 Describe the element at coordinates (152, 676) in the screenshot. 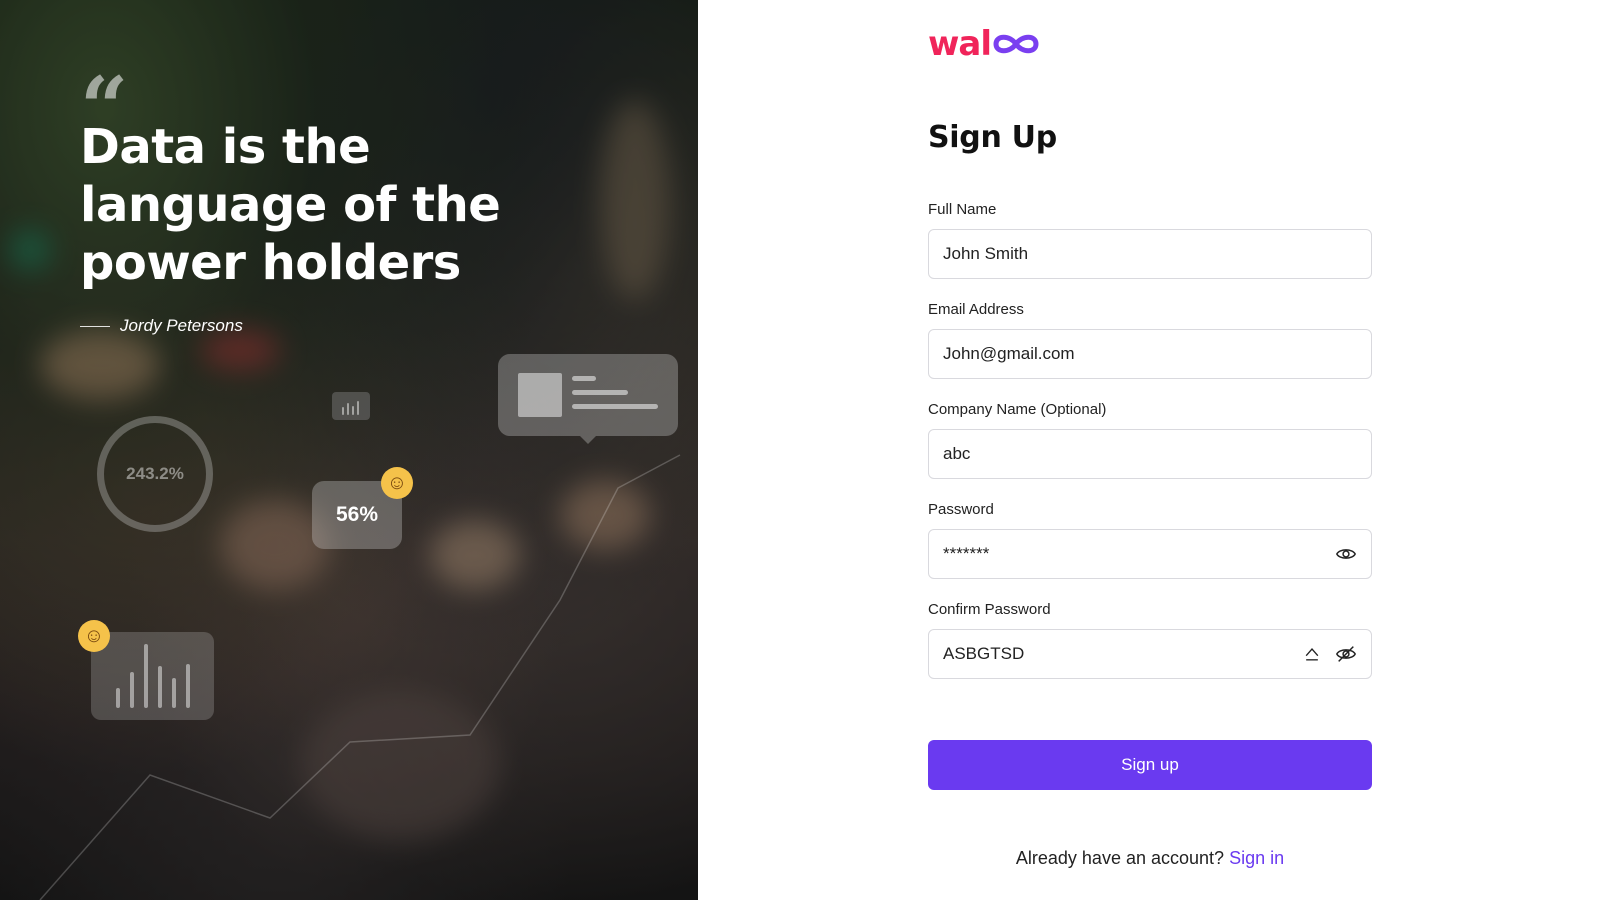

I see `bar-chart-widget` at that location.